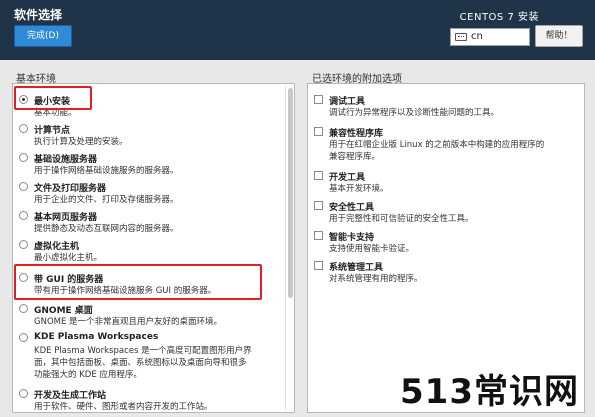 The image size is (595, 417). I want to click on watermark-logo: 513常识网, so click(489, 392).